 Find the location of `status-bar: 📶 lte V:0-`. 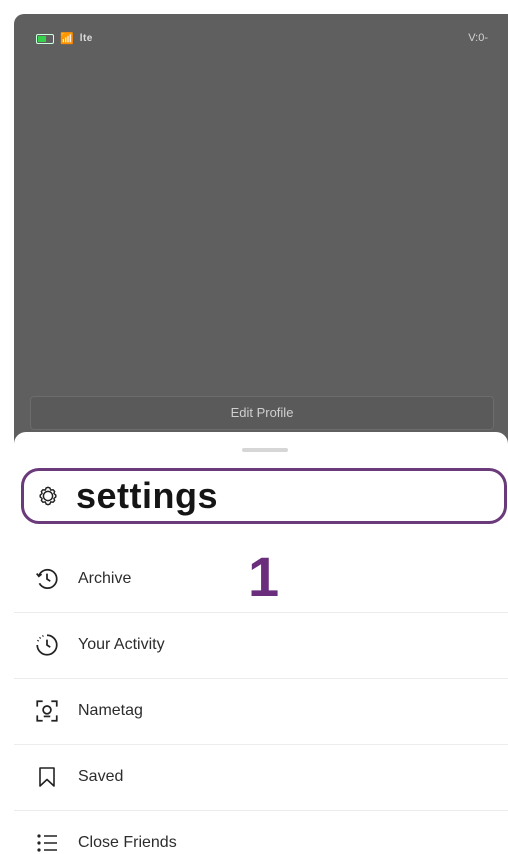

status-bar: 📶 lte V:0- is located at coordinates (261, 39).